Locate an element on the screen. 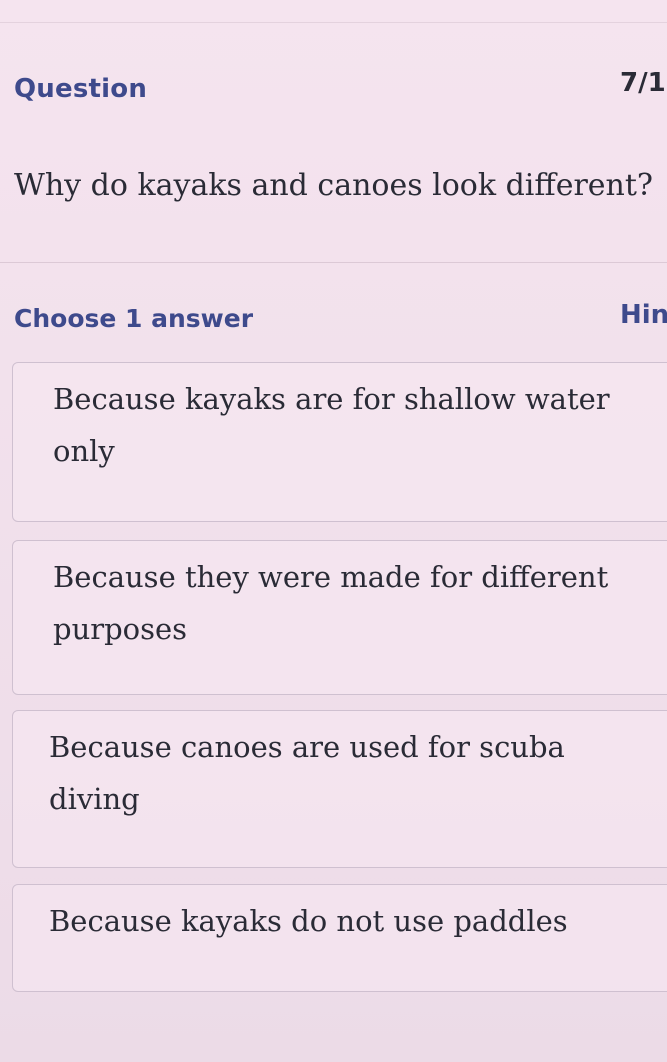  answer-choice: Because canoes are used for scuba diving is located at coordinates (339, 789).